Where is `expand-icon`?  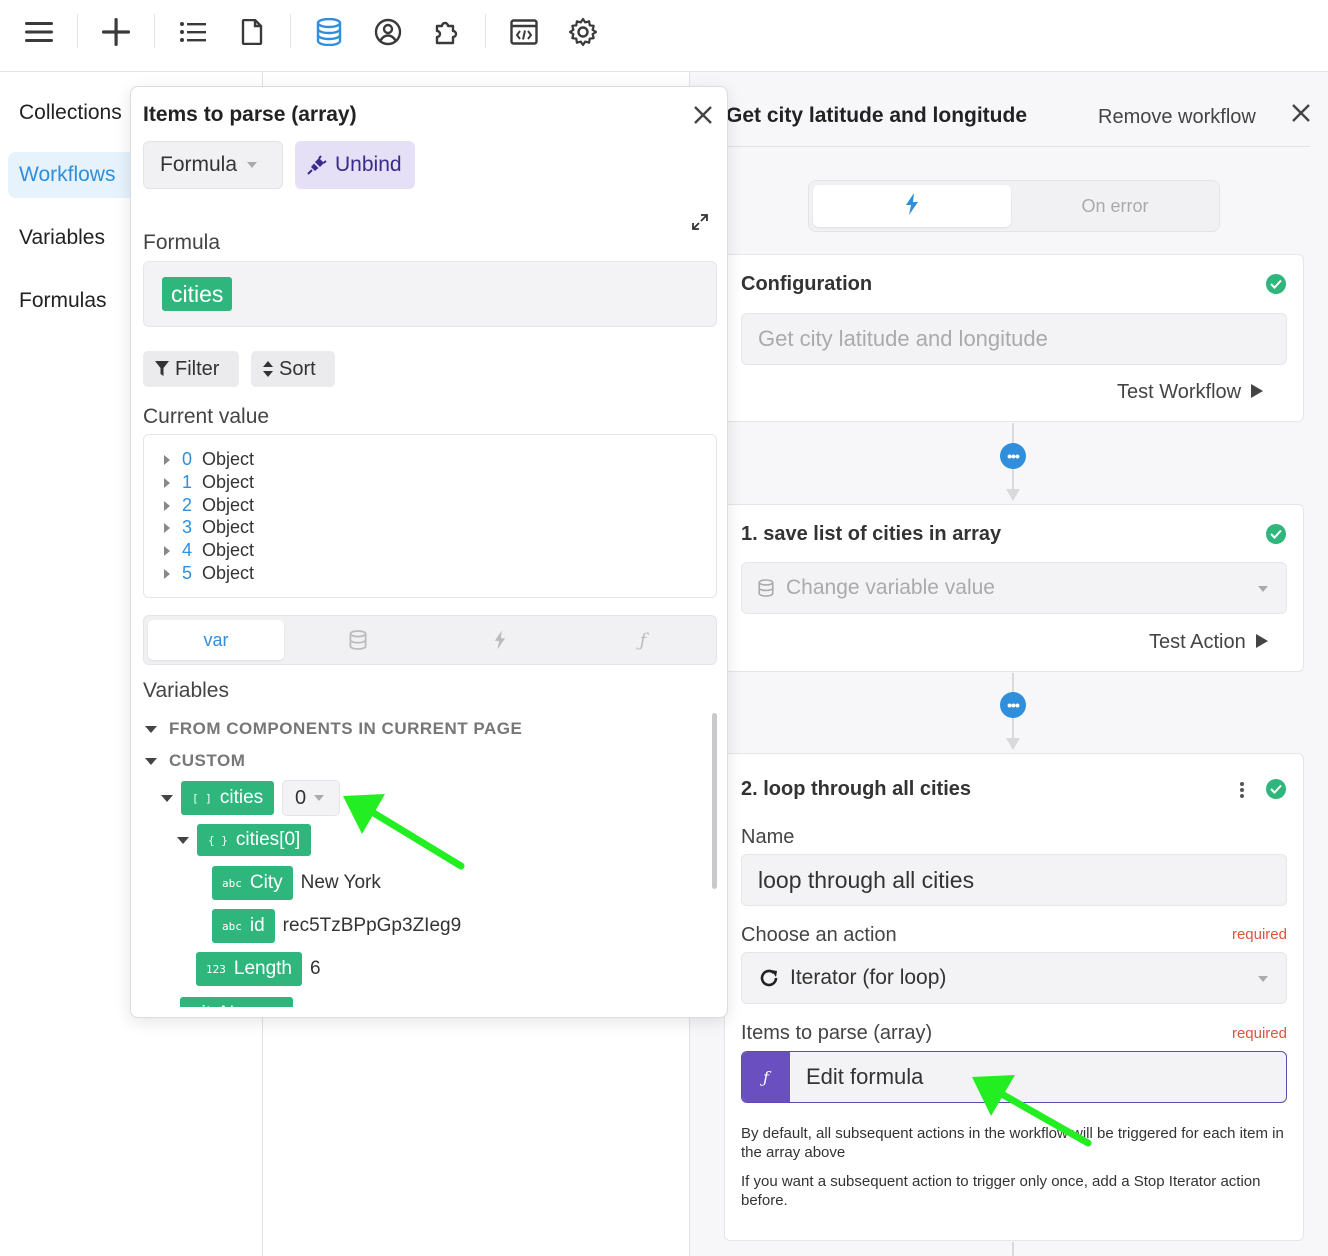
expand-icon is located at coordinates (700, 222).